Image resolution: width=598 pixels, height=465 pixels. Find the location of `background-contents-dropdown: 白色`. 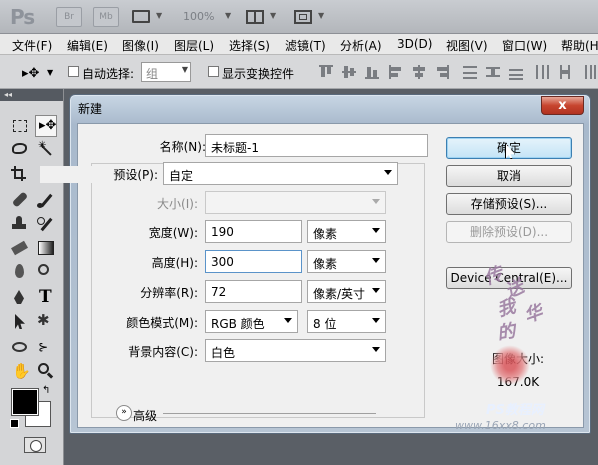

background-contents-dropdown: 白色 is located at coordinates (295, 350).